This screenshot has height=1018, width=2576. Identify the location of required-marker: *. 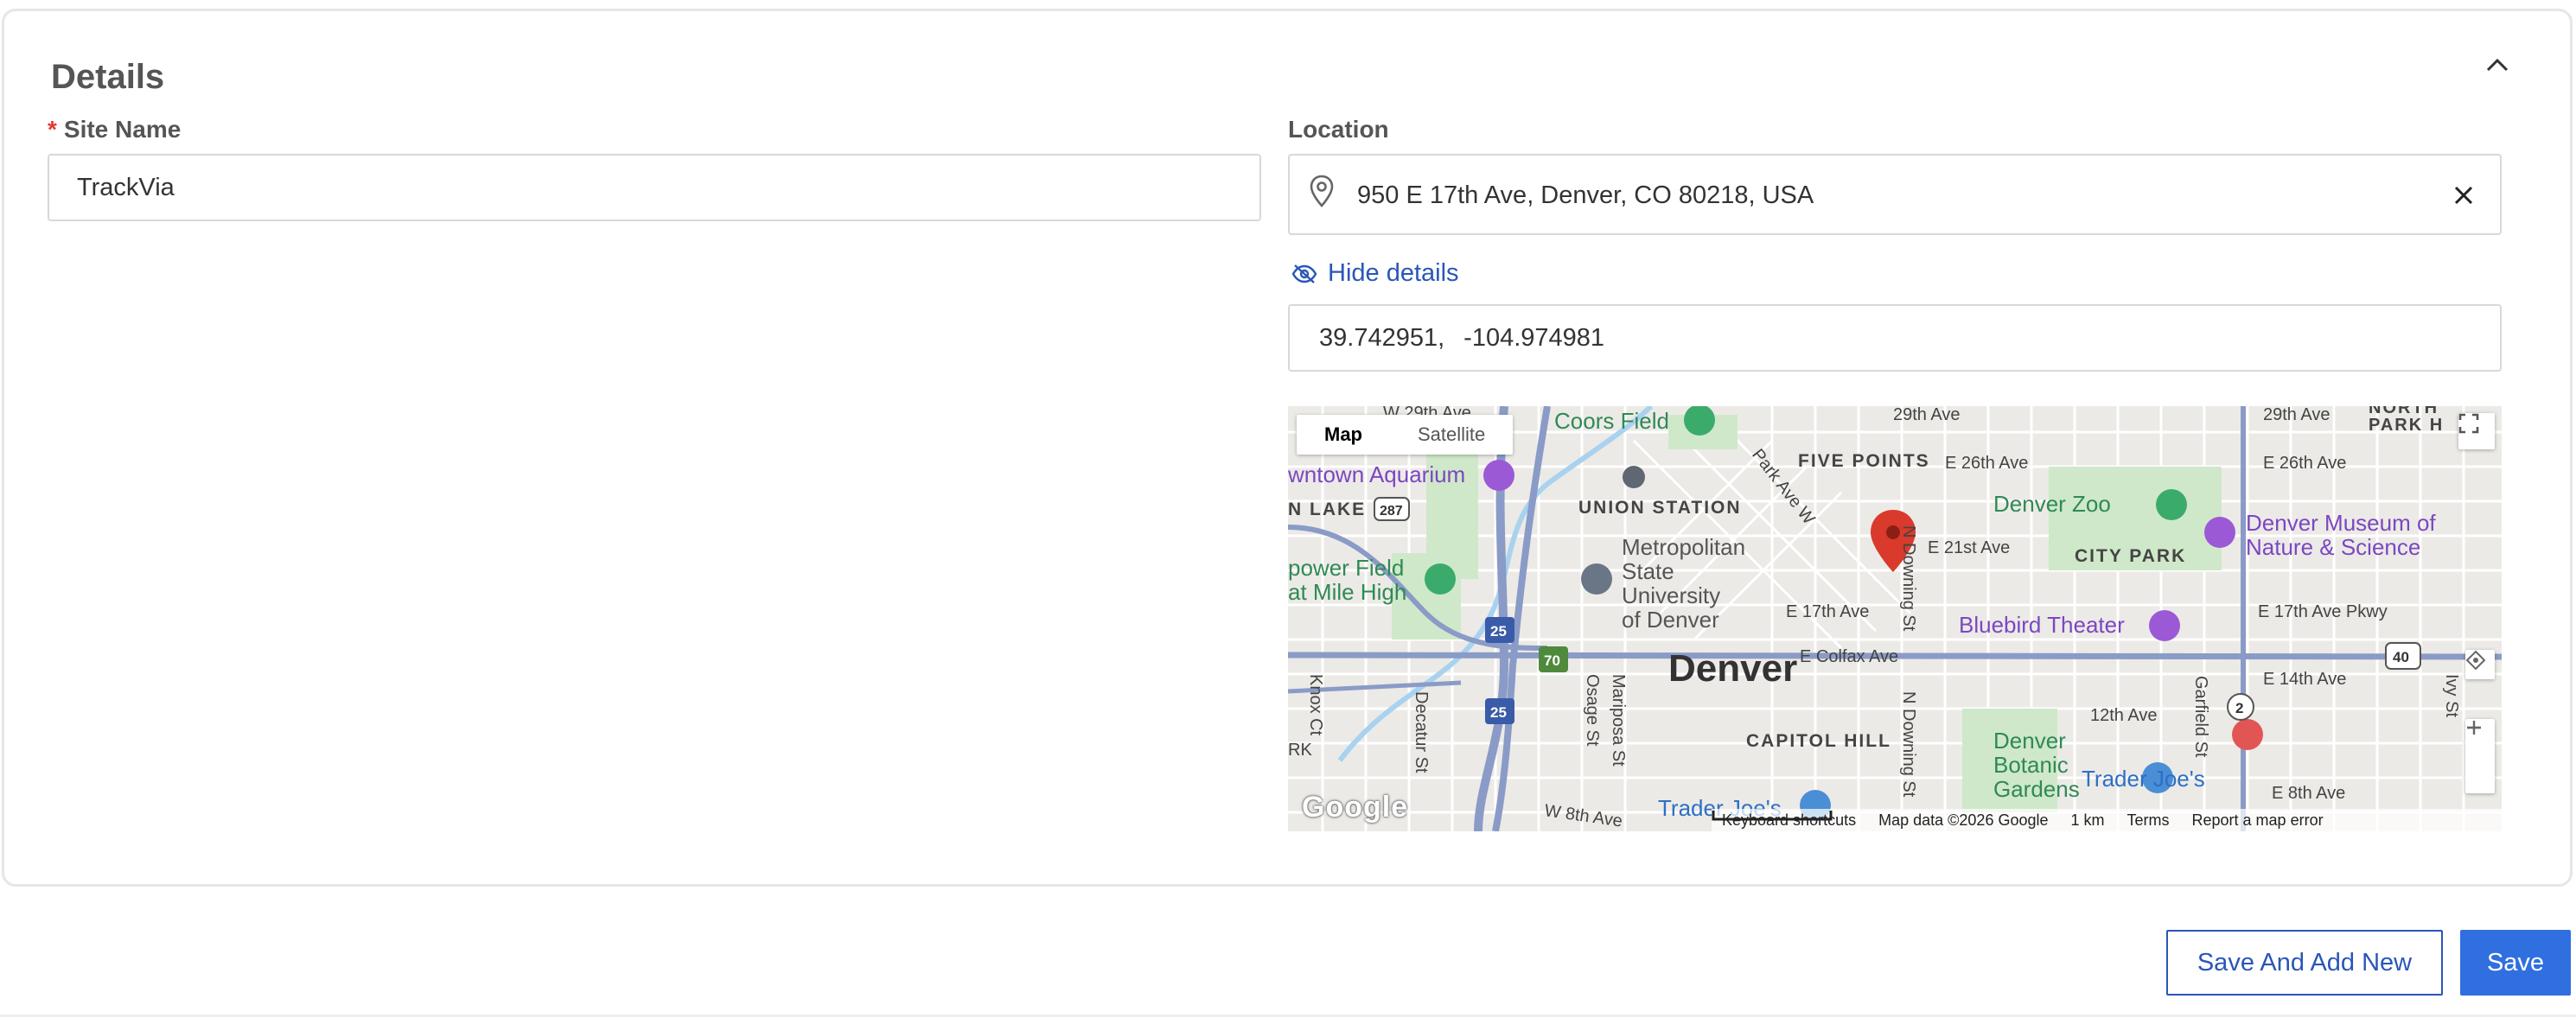
(52, 129).